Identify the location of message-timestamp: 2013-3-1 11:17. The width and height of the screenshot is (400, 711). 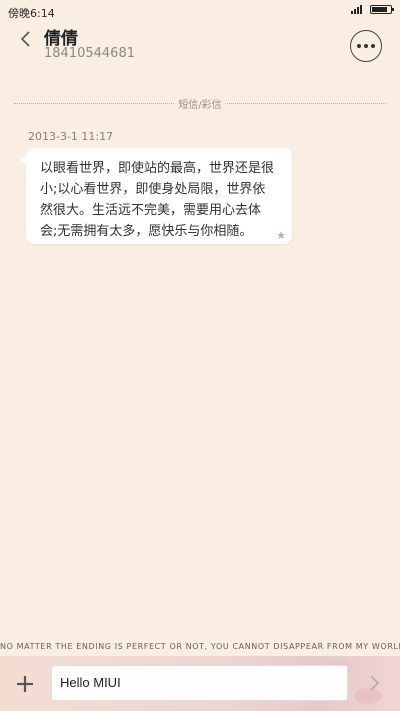
(71, 136).